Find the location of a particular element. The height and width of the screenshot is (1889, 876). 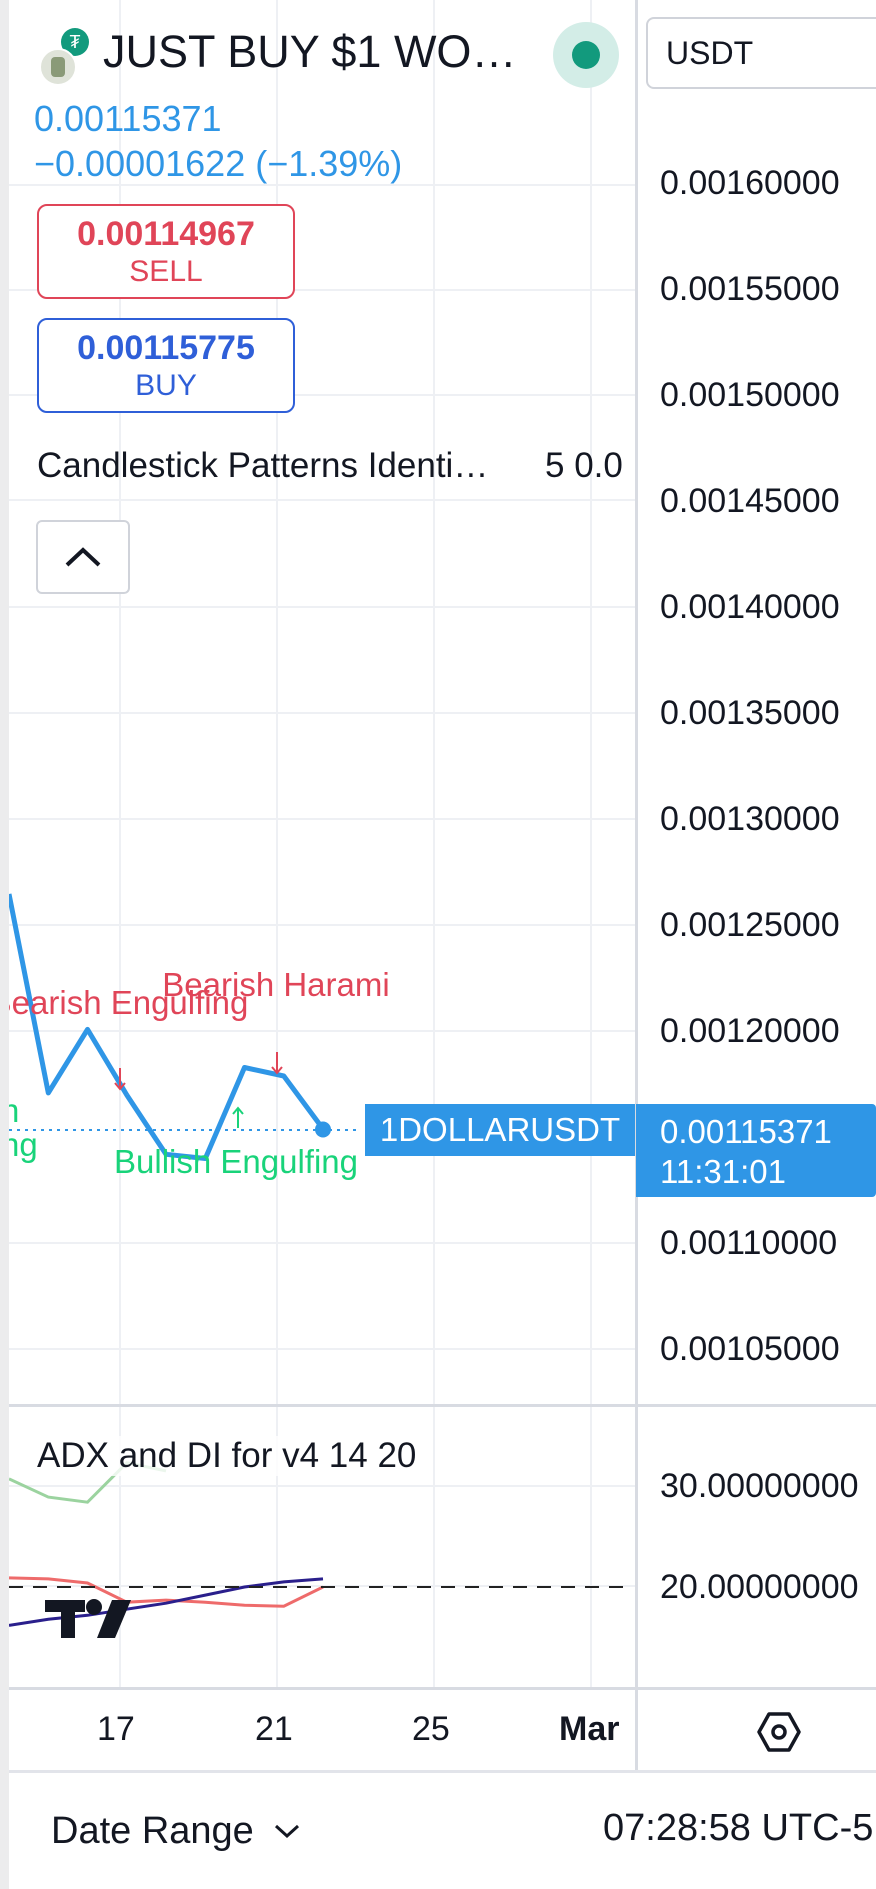

candlestick-indicator-params: 5 0.0 is located at coordinates (584, 465).